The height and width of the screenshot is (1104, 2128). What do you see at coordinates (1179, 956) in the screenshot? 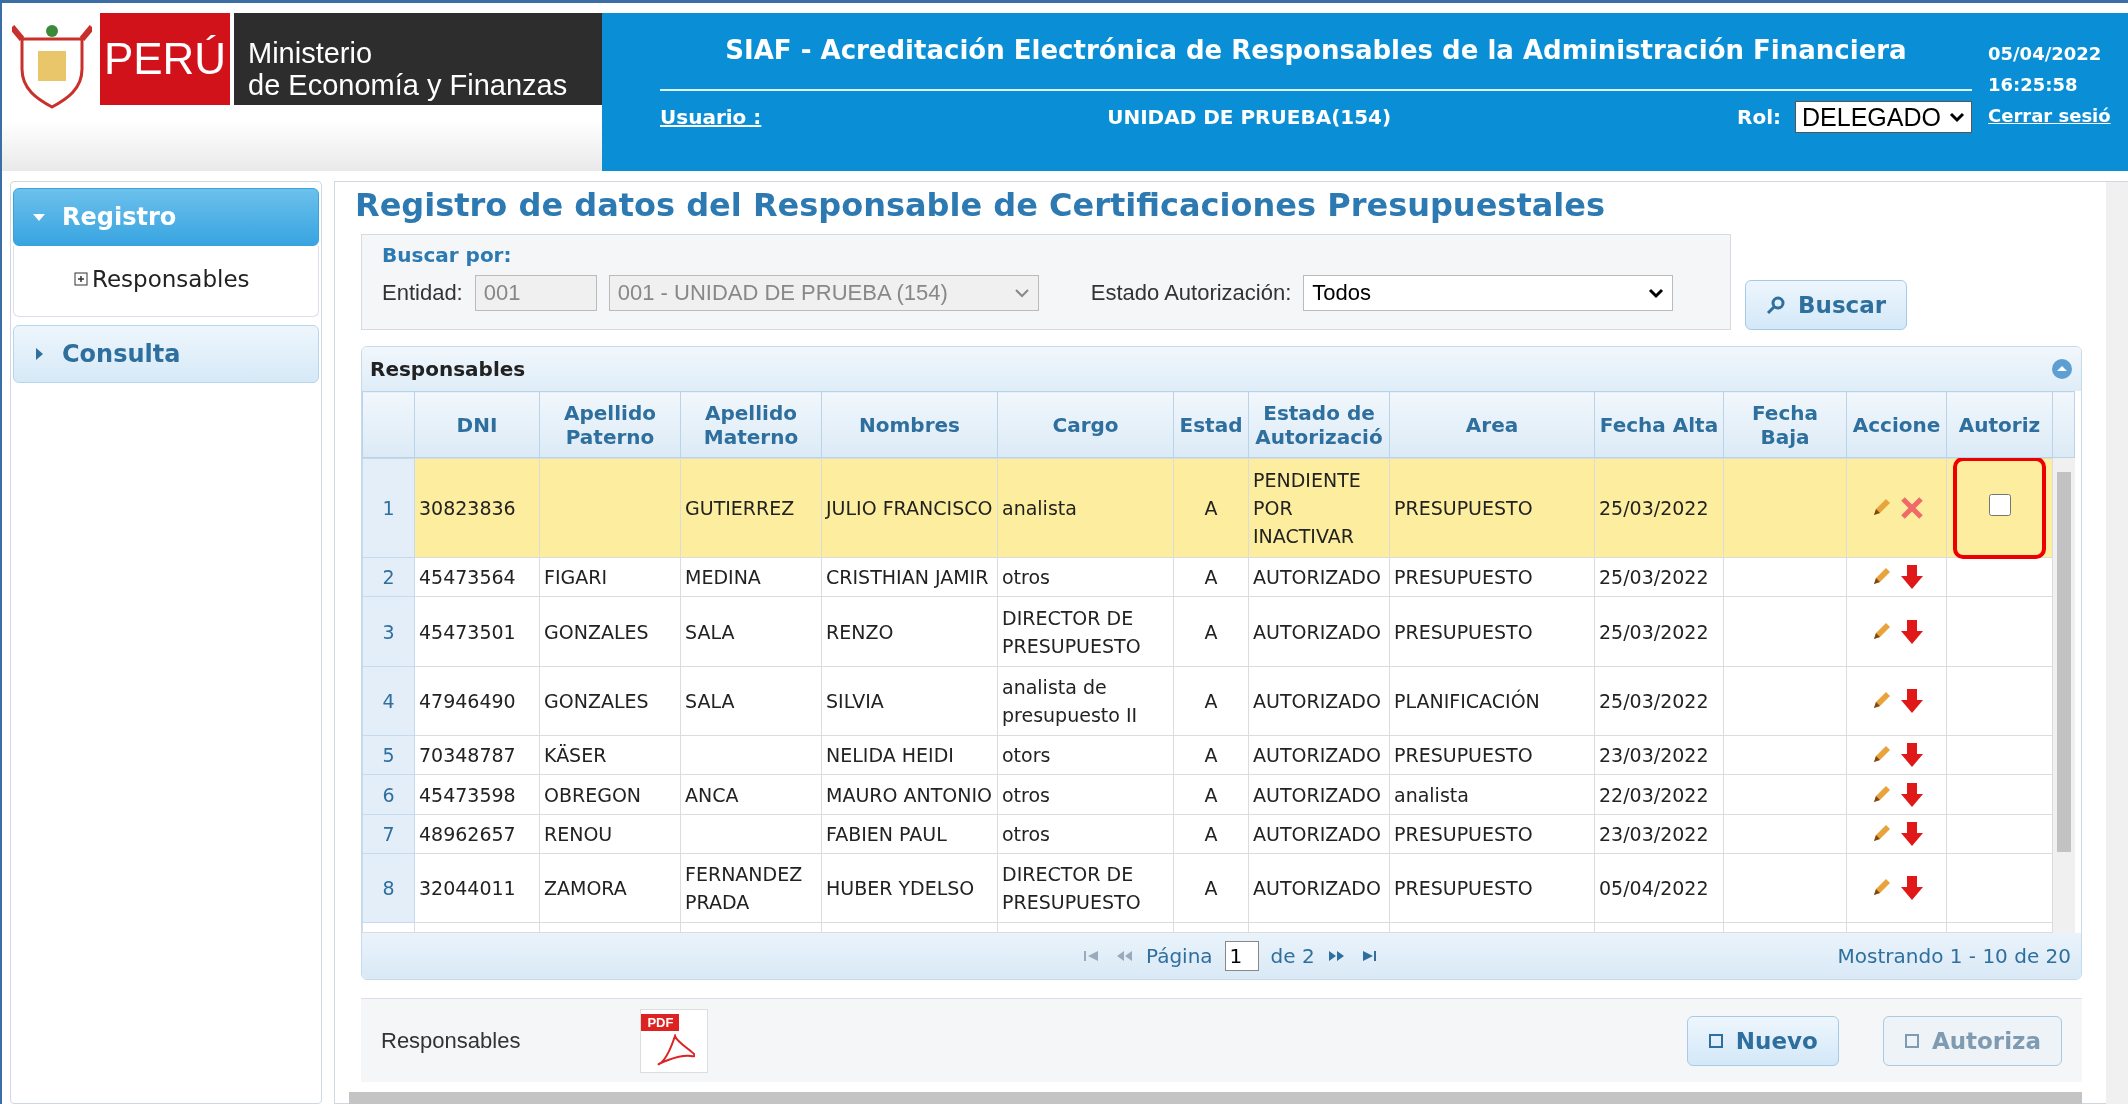
I see `page-label: Página` at bounding box center [1179, 956].